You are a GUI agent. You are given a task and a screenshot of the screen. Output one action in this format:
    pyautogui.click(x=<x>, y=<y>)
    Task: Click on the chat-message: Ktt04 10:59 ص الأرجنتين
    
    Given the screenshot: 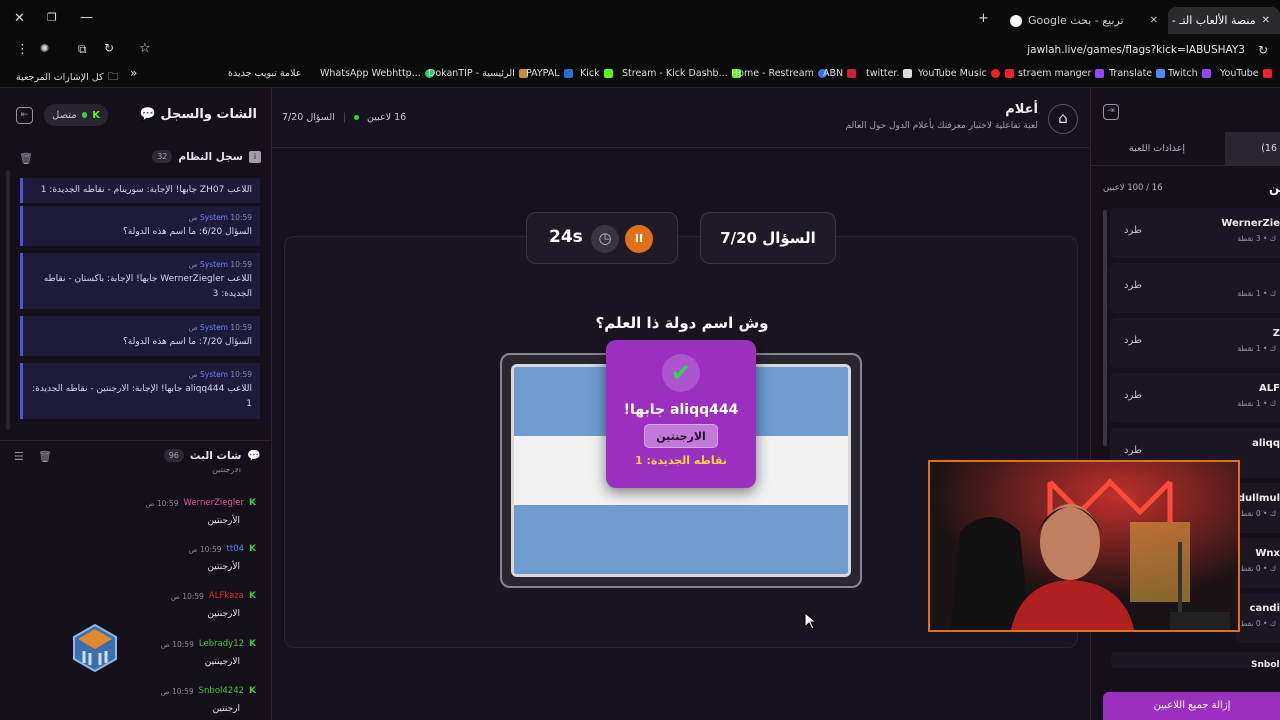 What is the action you would take?
    pyautogui.click(x=222, y=558)
    